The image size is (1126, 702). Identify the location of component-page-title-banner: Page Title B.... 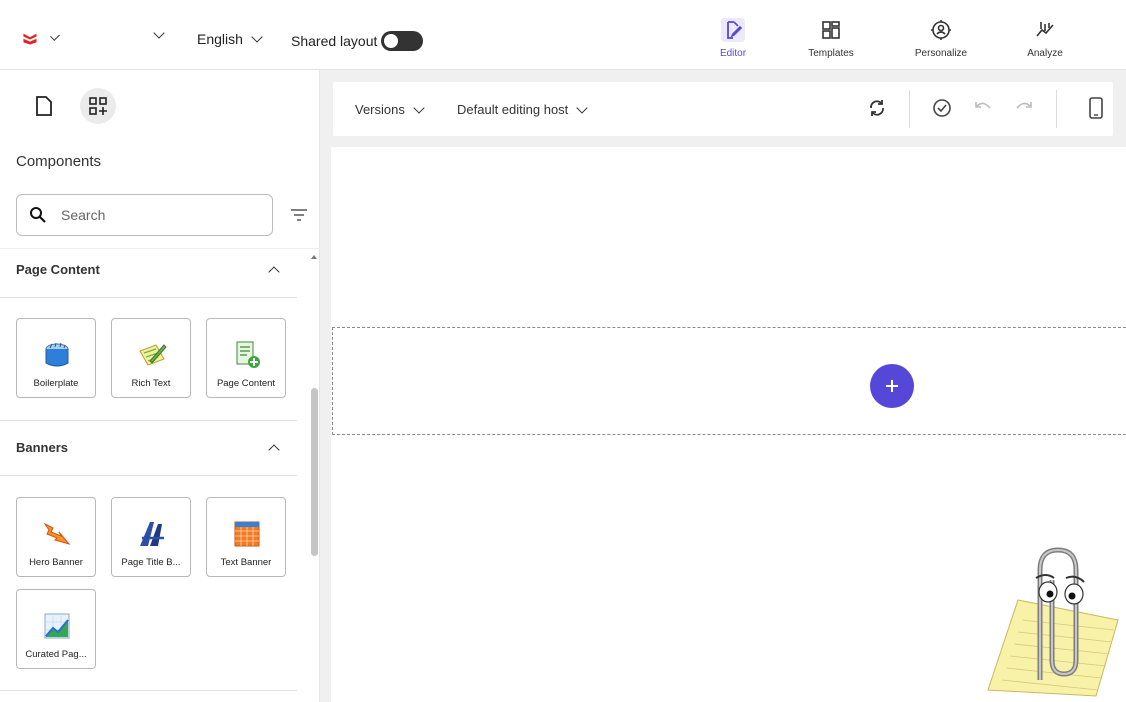
(151, 537).